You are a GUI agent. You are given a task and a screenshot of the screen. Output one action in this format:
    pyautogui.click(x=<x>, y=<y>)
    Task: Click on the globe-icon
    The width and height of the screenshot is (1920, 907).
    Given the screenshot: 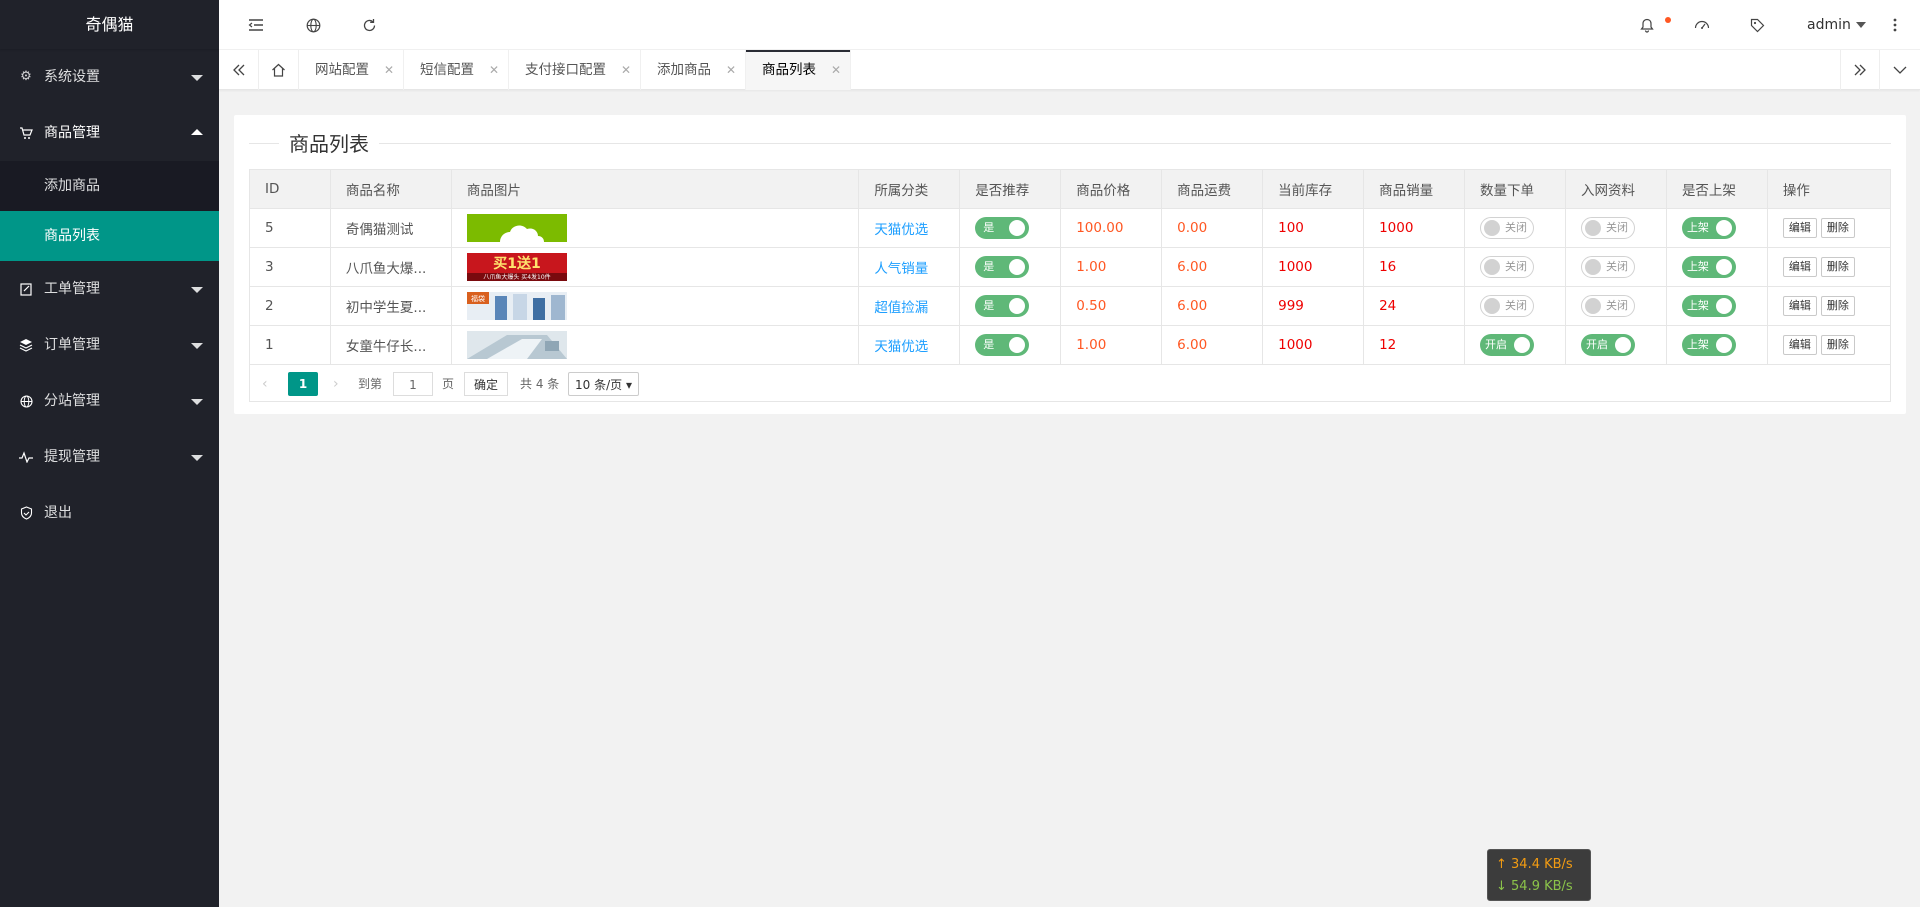 What is the action you would take?
    pyautogui.click(x=313, y=25)
    